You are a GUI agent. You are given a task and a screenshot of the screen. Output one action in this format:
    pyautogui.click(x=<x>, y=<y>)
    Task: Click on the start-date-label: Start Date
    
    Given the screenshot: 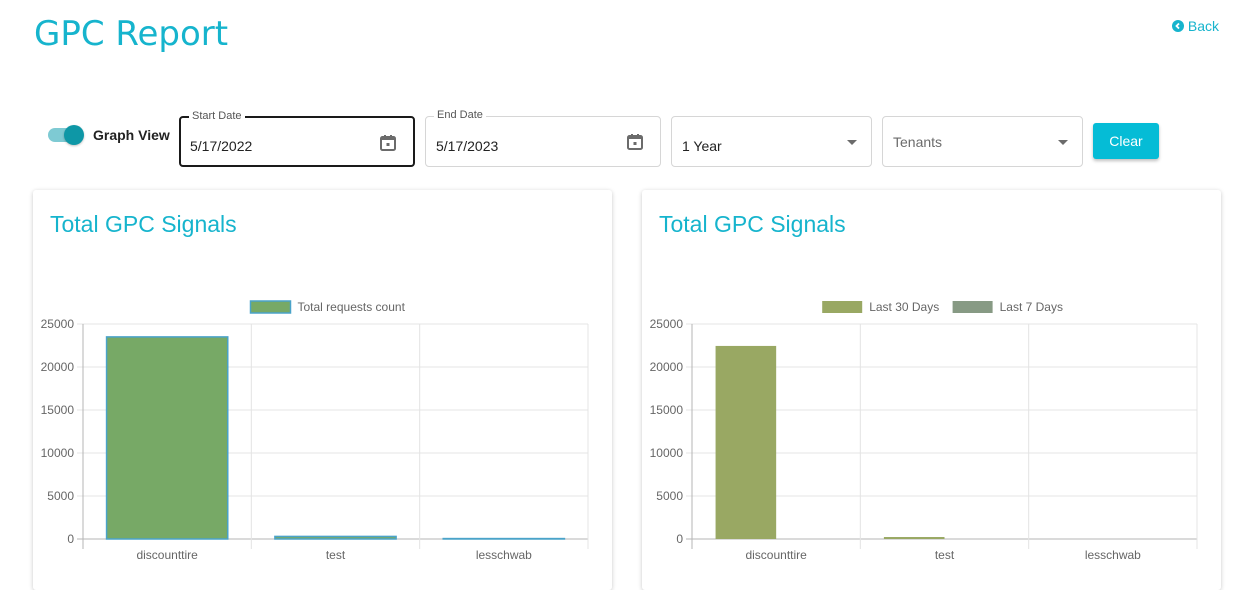 What is the action you would take?
    pyautogui.click(x=217, y=116)
    